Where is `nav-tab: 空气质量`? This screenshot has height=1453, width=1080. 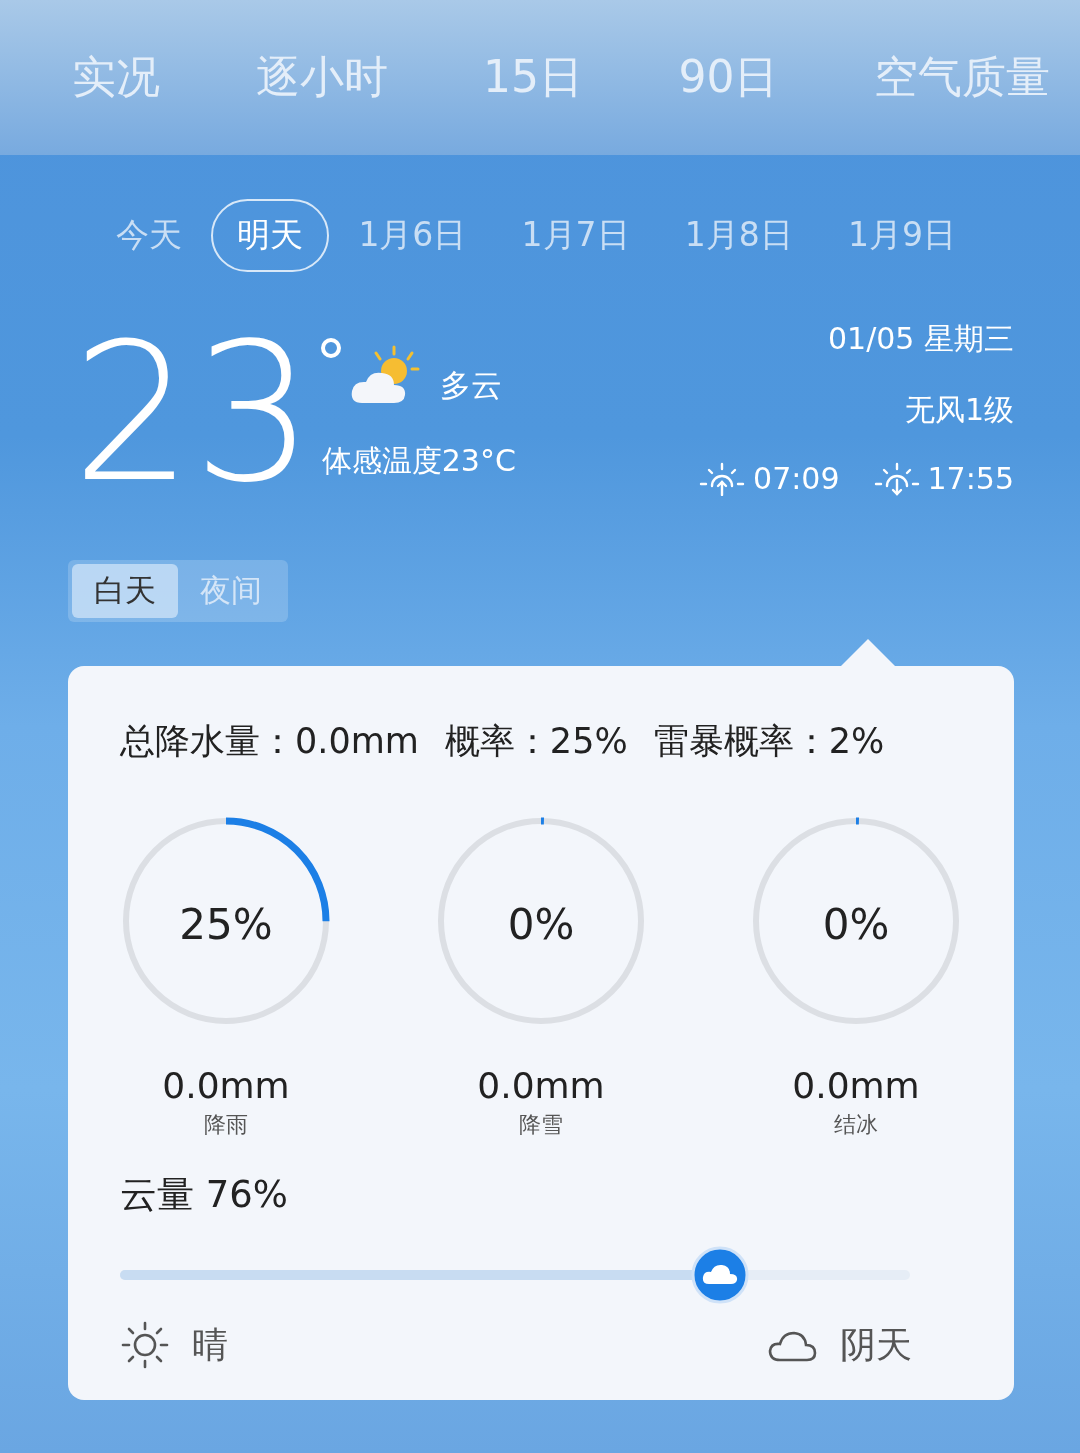
nav-tab: 空气质量 is located at coordinates (962, 77).